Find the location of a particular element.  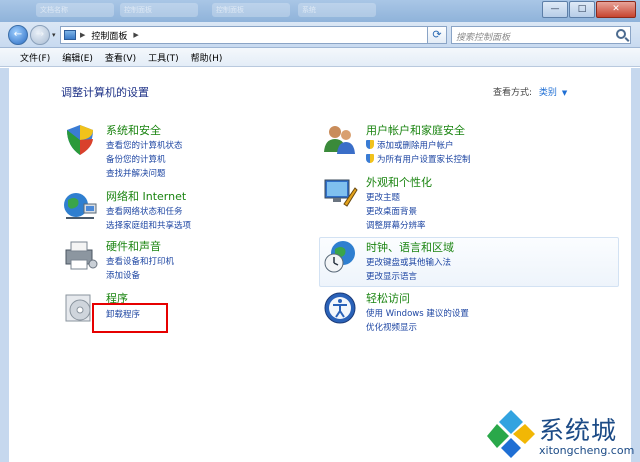

category-link: 查找并解决问题 is located at coordinates (136, 173).